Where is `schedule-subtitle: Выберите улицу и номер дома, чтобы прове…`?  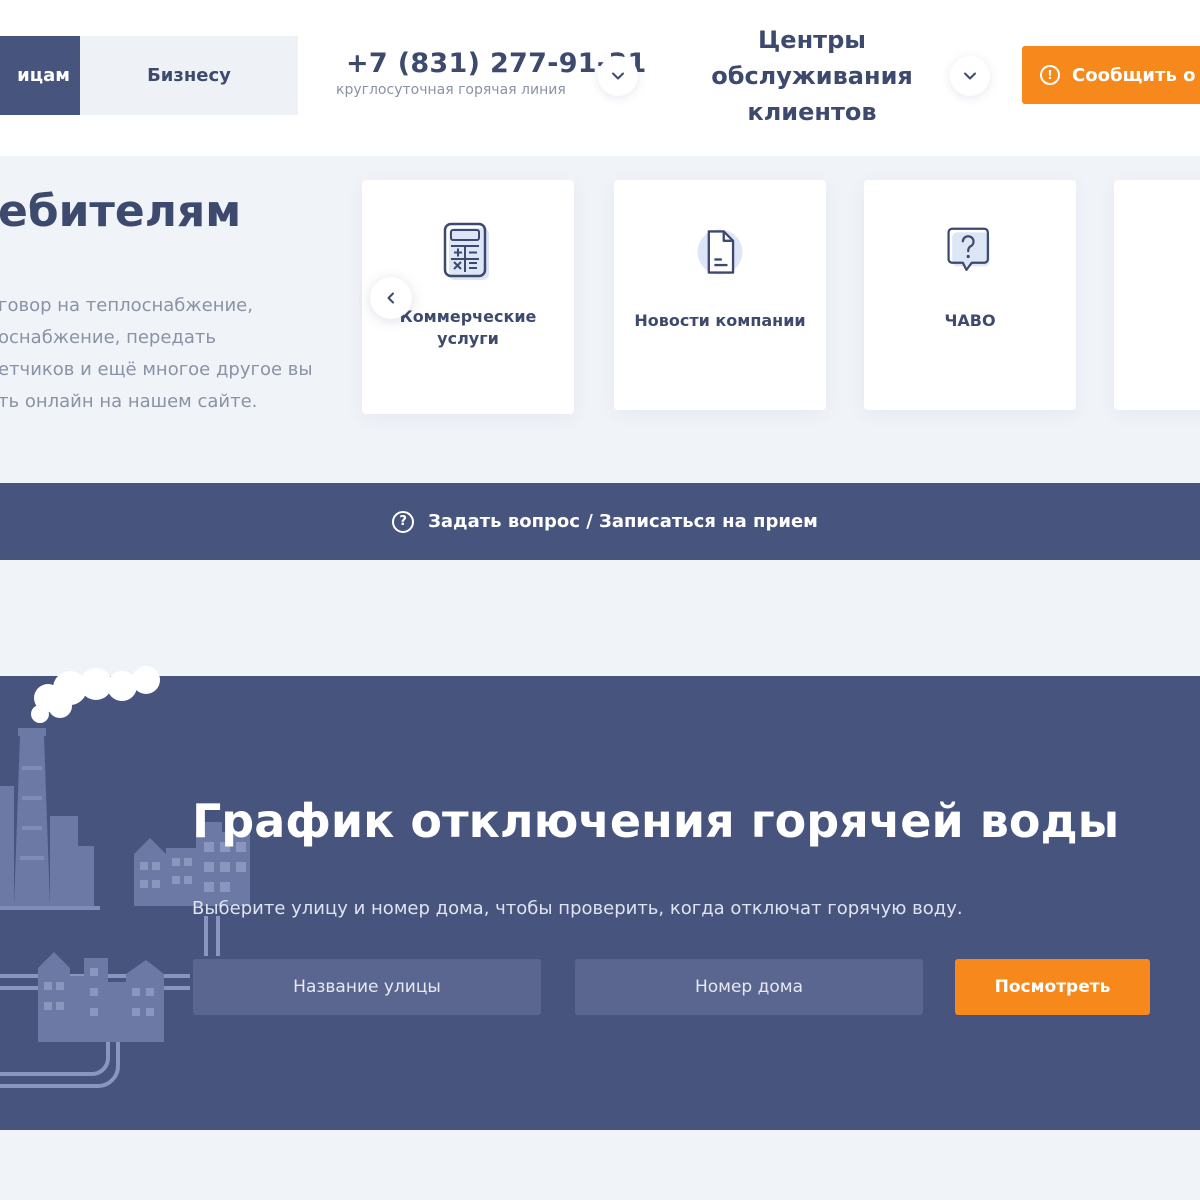 schedule-subtitle: Выберите улицу и номер дома, чтобы прове… is located at coordinates (577, 908).